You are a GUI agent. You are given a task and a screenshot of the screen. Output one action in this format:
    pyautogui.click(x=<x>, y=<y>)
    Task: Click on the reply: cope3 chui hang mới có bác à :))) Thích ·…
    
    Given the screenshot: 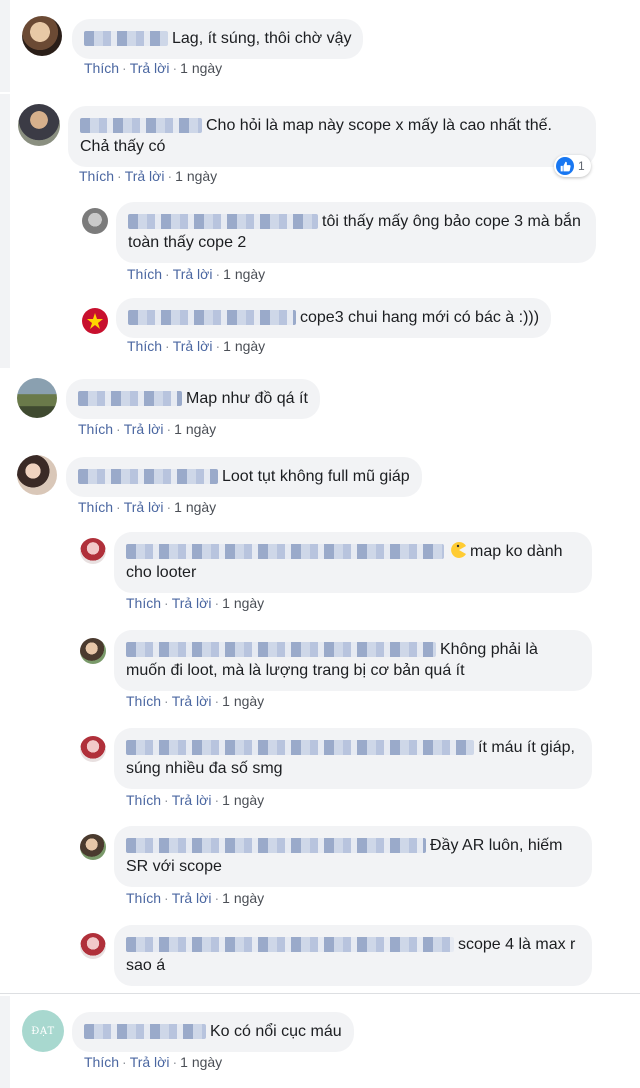 What is the action you would take?
    pyautogui.click(x=307, y=331)
    